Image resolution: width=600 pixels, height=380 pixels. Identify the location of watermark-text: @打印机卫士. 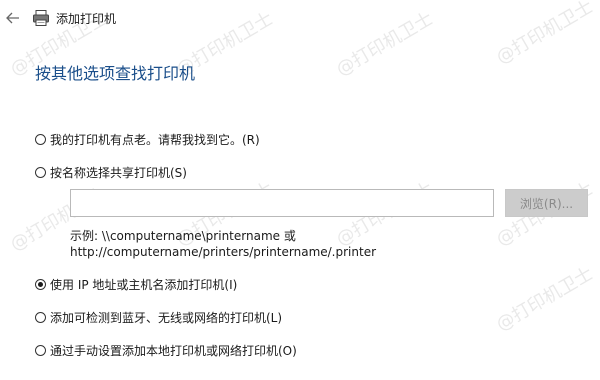
(544, 299).